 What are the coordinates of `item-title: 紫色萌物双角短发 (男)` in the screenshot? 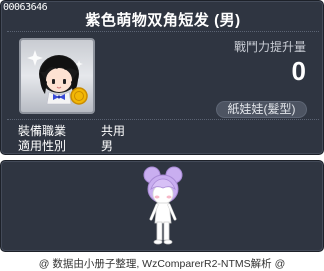 It's located at (163, 20).